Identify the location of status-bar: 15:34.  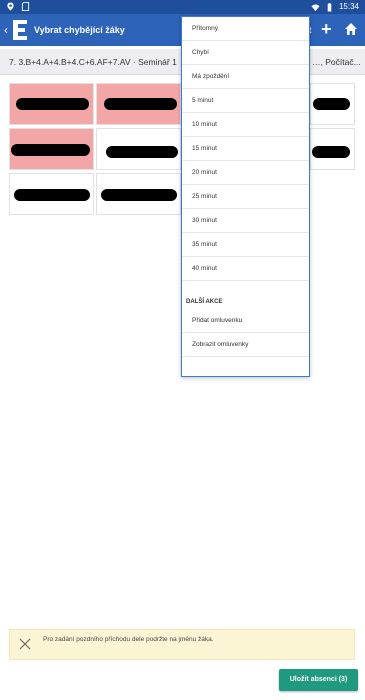
(182, 7).